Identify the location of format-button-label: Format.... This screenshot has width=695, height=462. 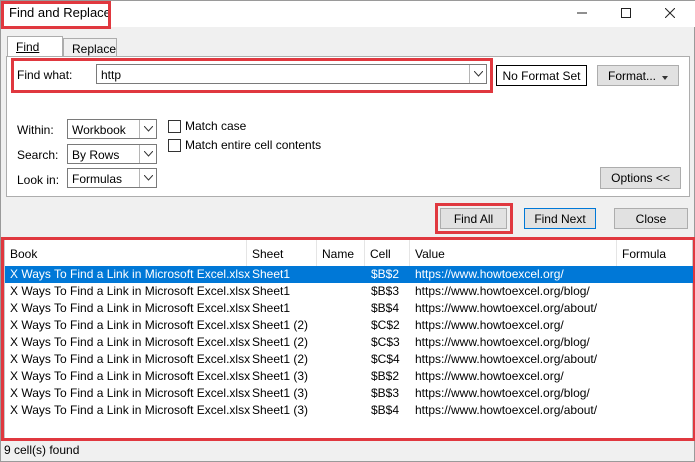
(631, 75).